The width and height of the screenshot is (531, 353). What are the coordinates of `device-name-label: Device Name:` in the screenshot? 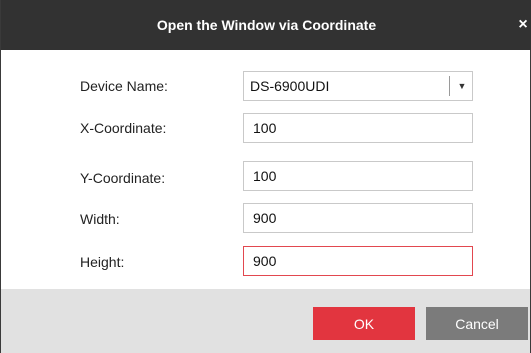 It's located at (124, 86).